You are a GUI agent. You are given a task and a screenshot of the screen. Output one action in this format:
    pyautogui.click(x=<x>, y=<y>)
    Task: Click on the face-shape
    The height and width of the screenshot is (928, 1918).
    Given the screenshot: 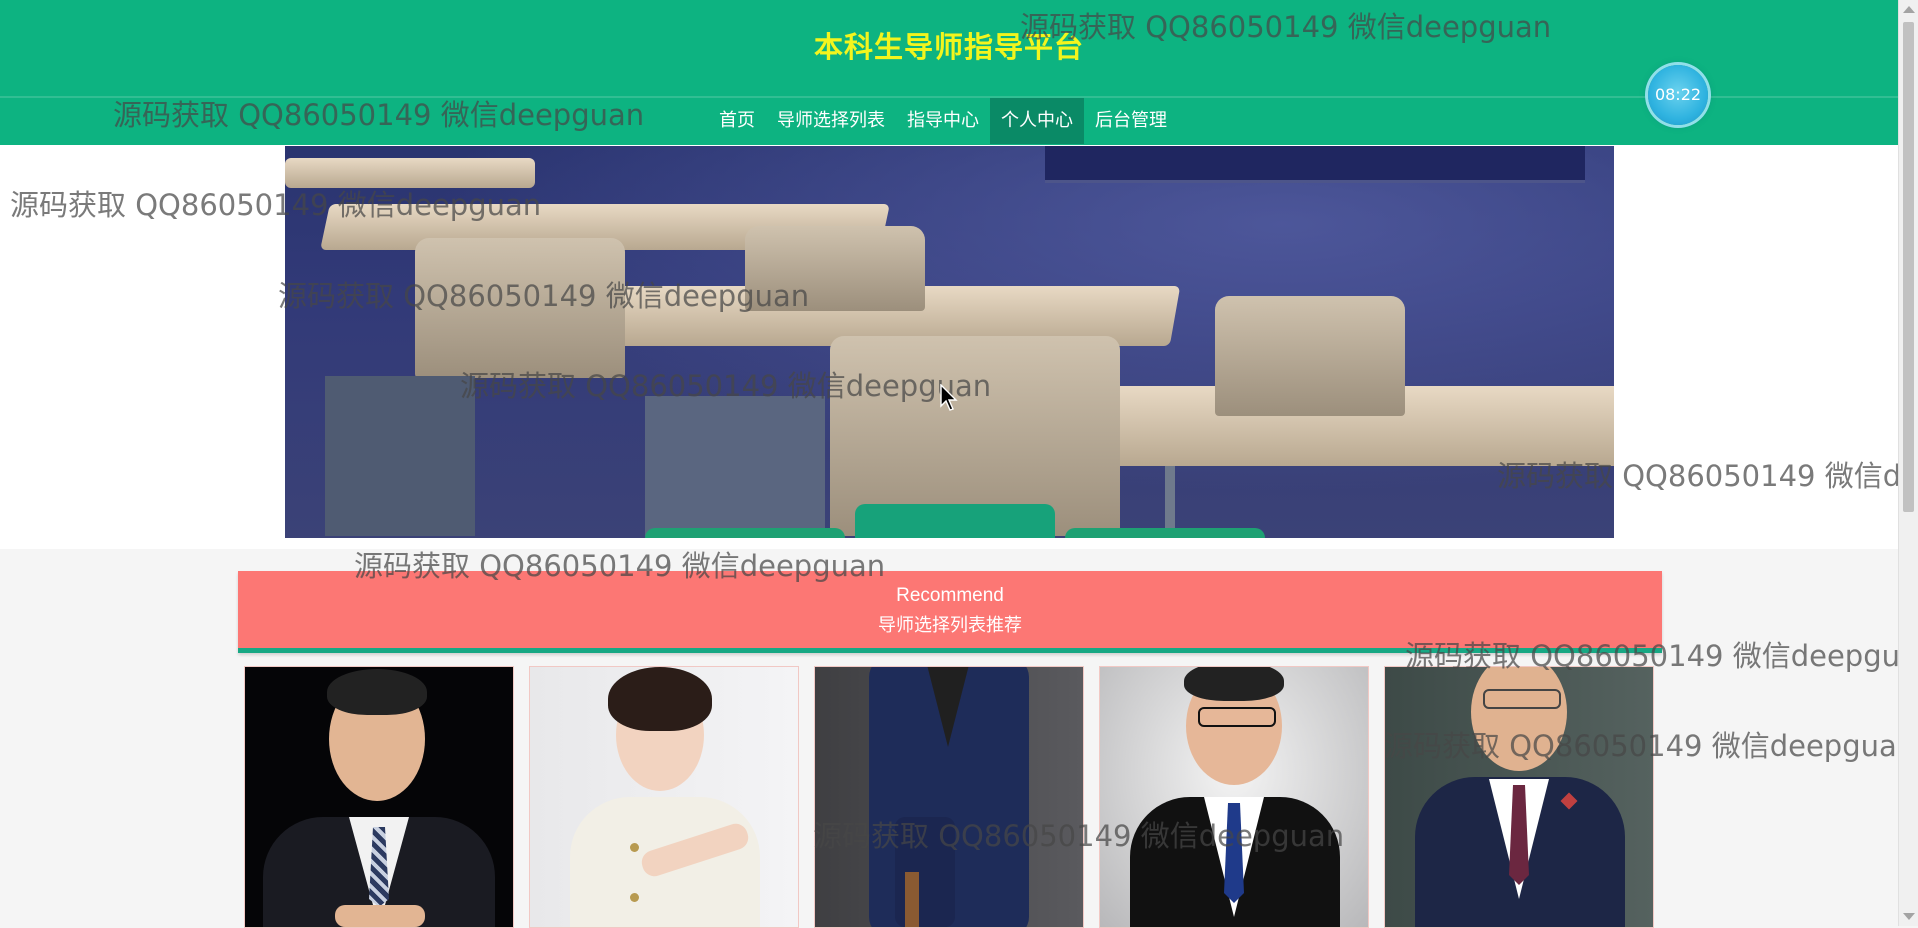 What is the action you would take?
    pyautogui.click(x=1519, y=719)
    